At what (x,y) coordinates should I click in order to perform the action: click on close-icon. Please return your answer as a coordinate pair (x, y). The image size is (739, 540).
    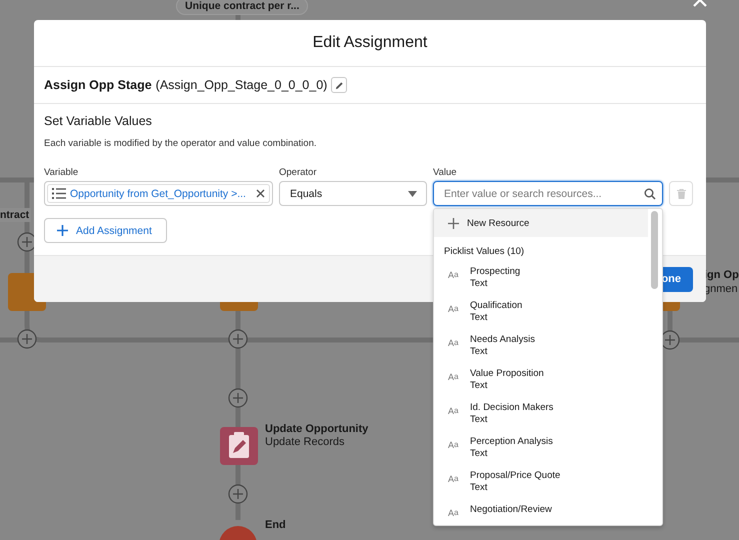
    Looking at the image, I should click on (700, 4).